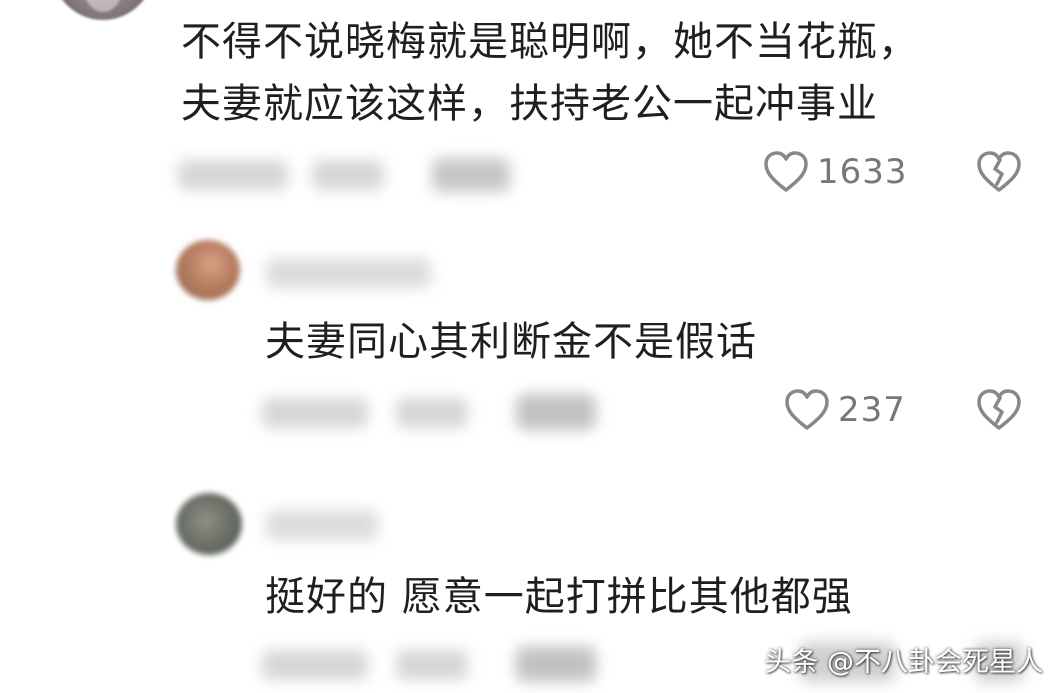 The width and height of the screenshot is (1057, 693). I want to click on comment-text: 夫妻同心其利断金不是假话, so click(511, 342).